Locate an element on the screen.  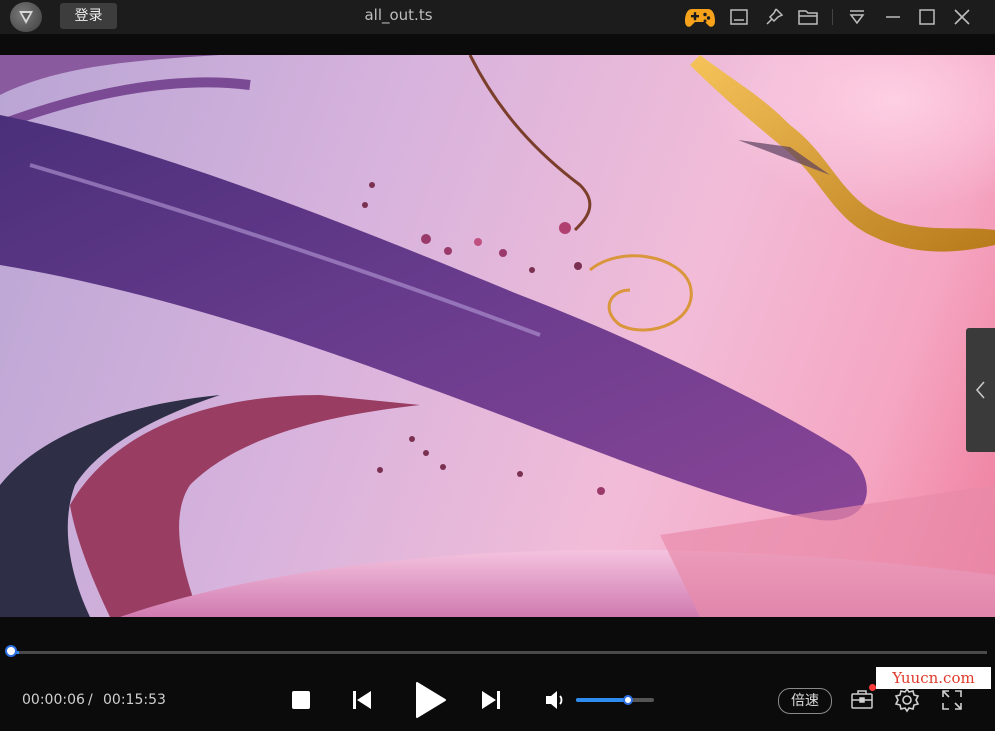
fullscreen-icon is located at coordinates (952, 700).